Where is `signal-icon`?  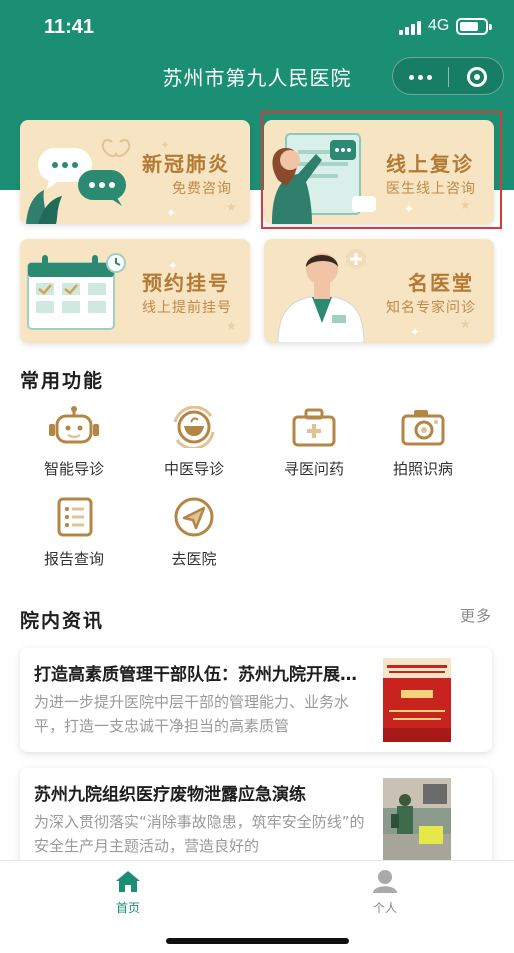 signal-icon is located at coordinates (411, 28).